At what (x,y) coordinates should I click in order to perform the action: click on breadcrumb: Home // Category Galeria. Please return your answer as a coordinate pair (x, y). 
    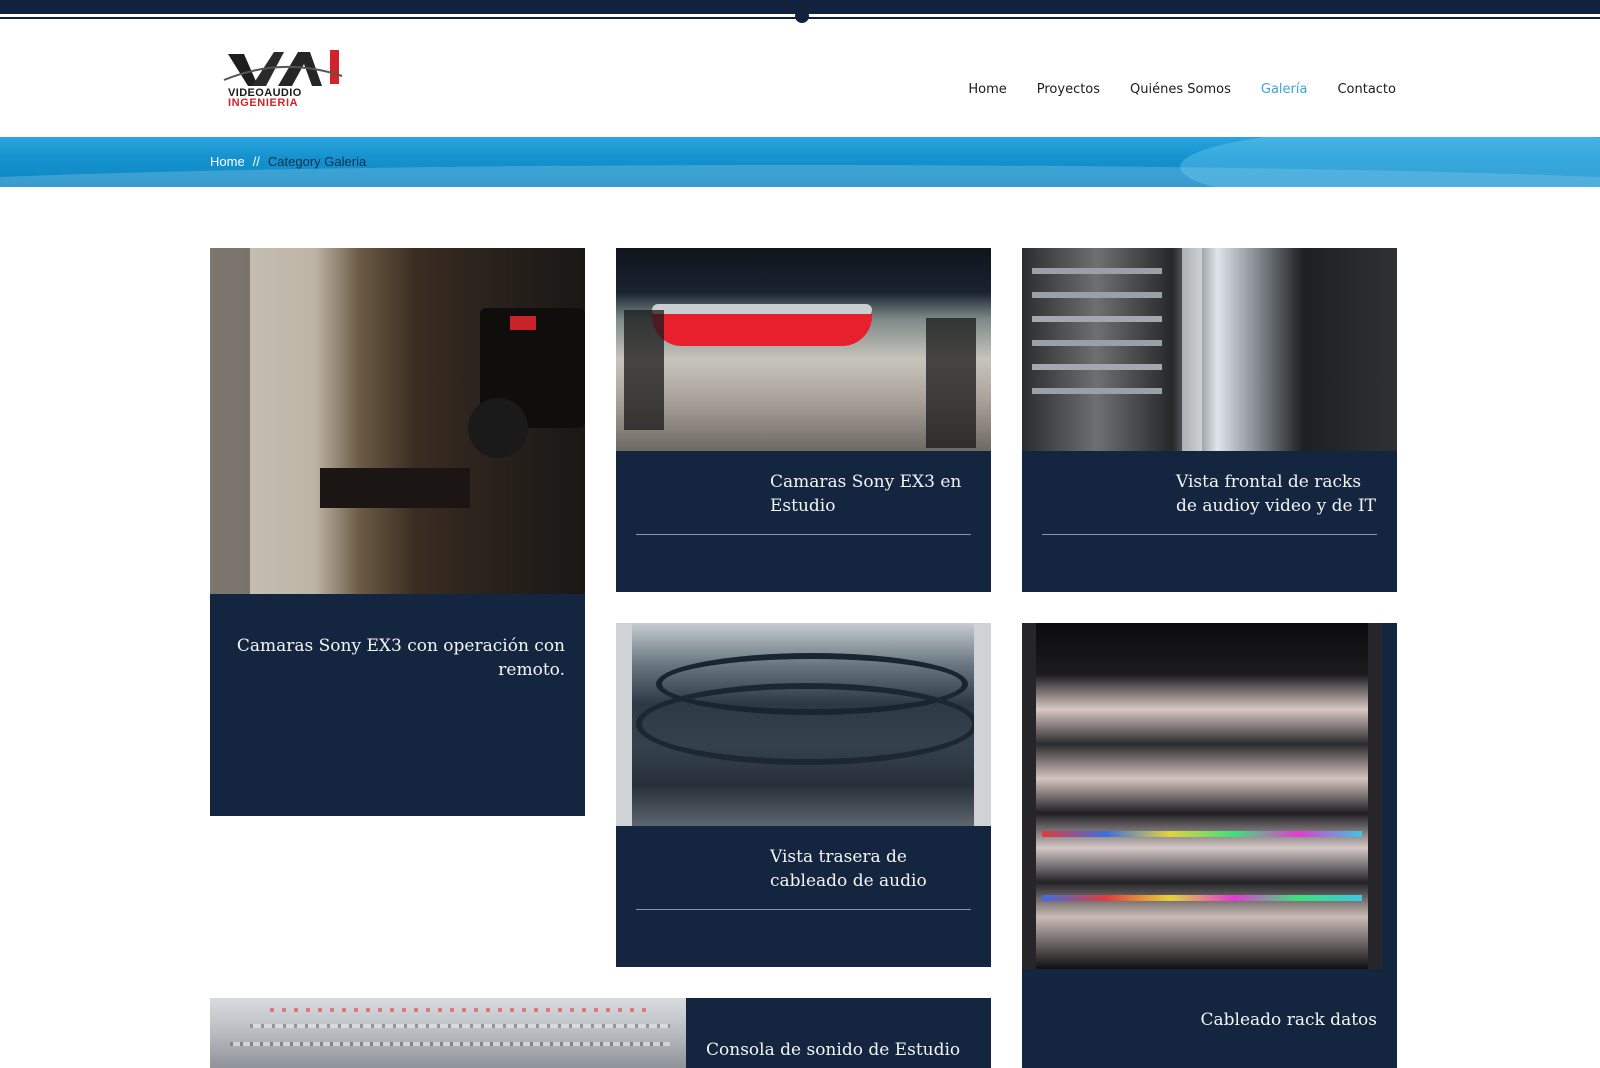
    Looking at the image, I should click on (288, 161).